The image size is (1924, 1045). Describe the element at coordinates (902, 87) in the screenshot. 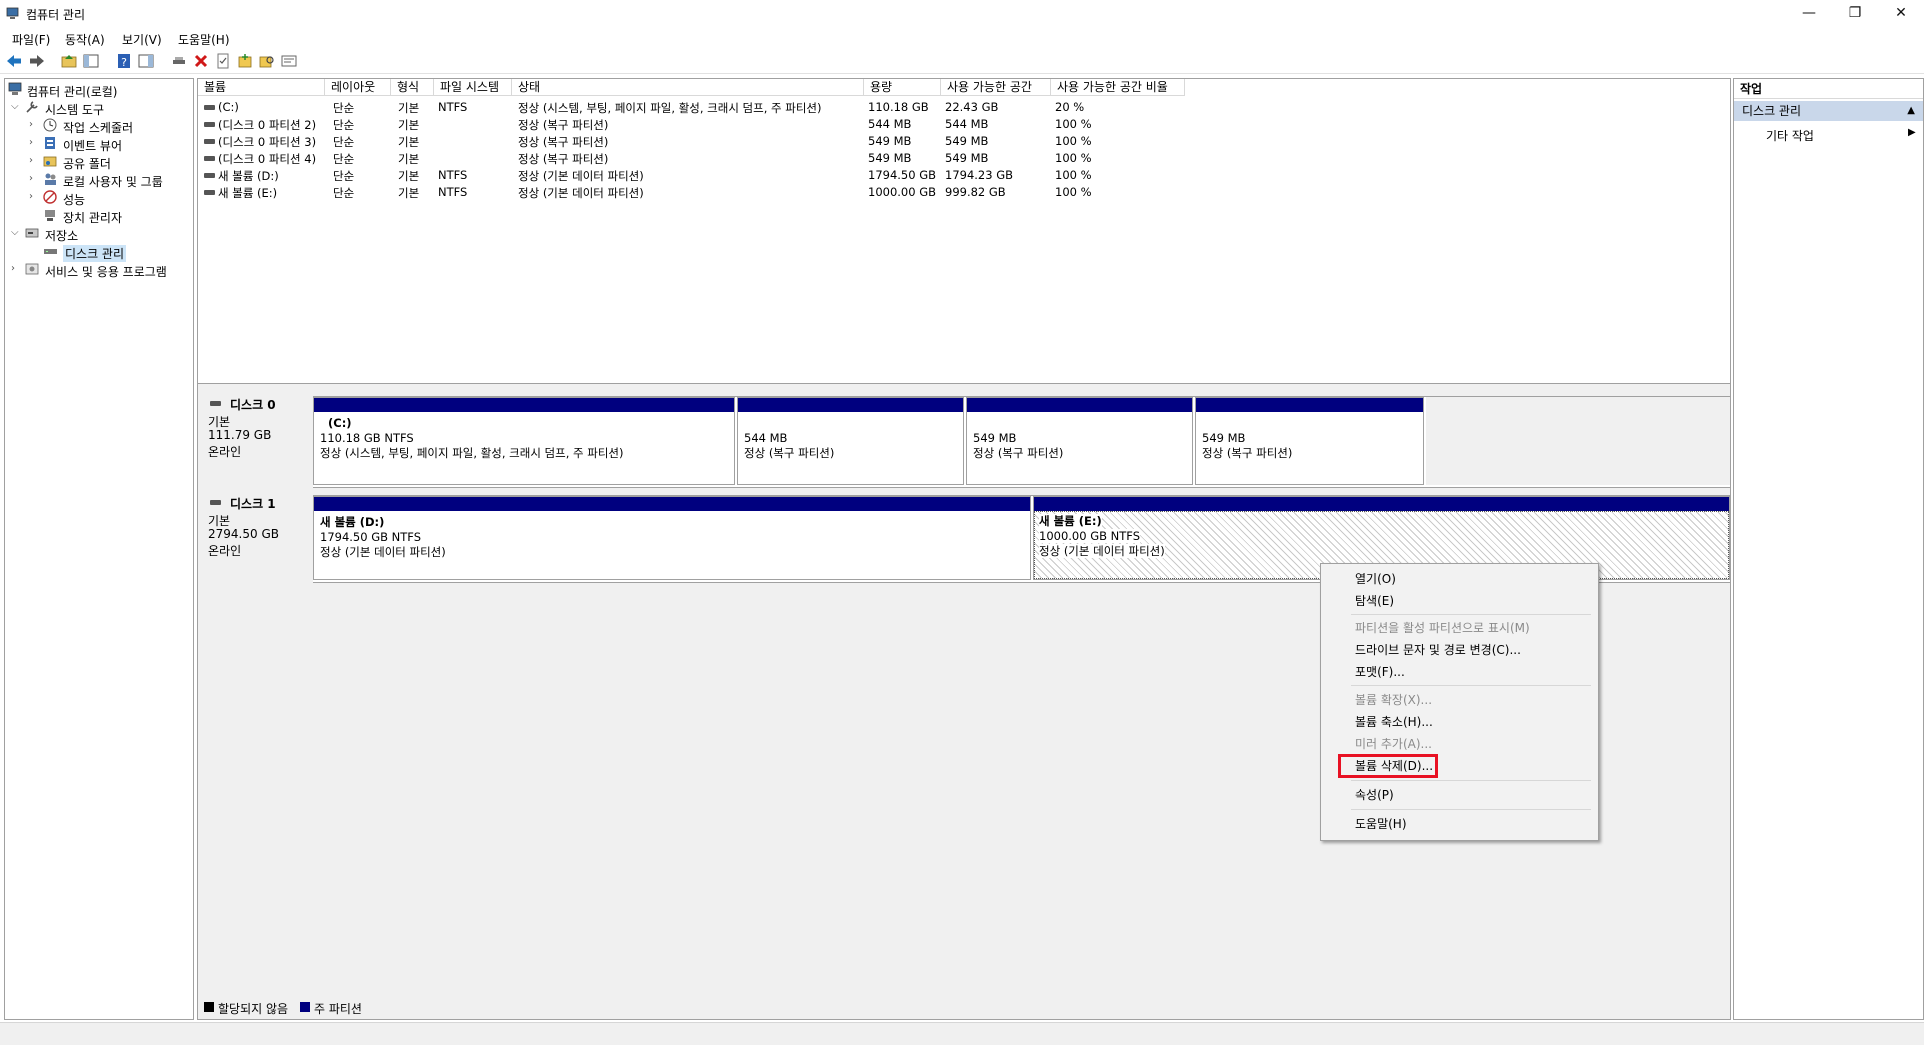

I see `column-header-capacity: 용량` at that location.